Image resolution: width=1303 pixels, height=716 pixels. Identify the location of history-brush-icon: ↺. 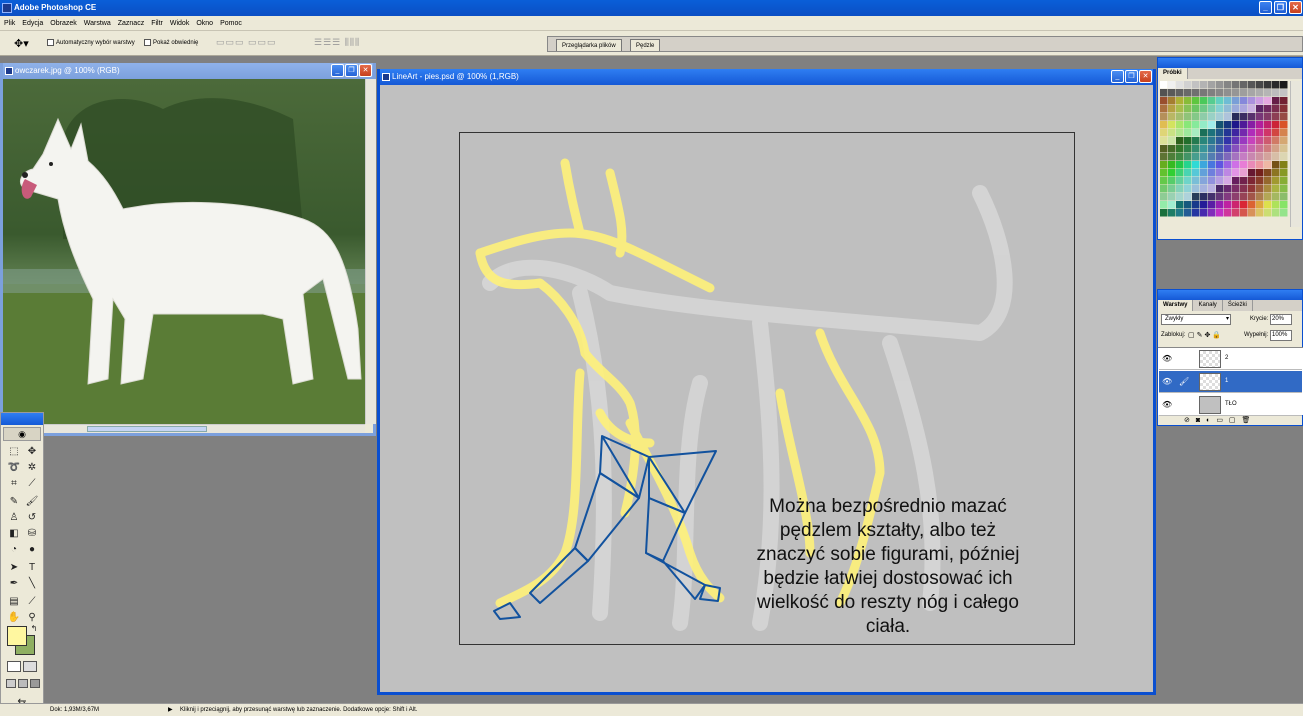
(32, 518).